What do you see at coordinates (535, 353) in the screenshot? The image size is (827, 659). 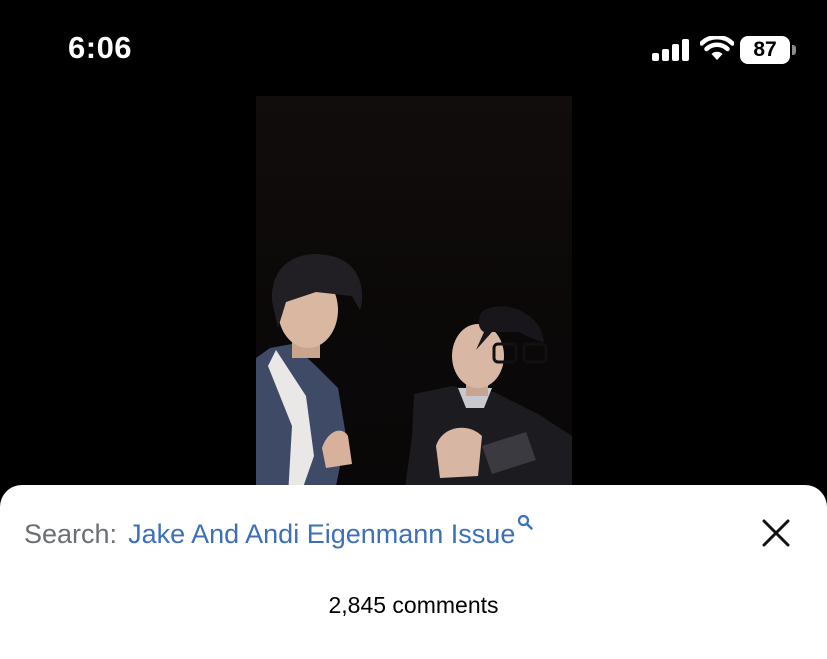 I see `right-person-glasses-right` at bounding box center [535, 353].